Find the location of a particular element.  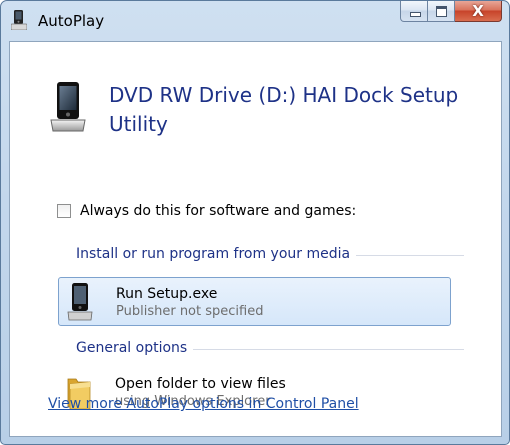

title-bar: AutoPlay X is located at coordinates (255, 21).